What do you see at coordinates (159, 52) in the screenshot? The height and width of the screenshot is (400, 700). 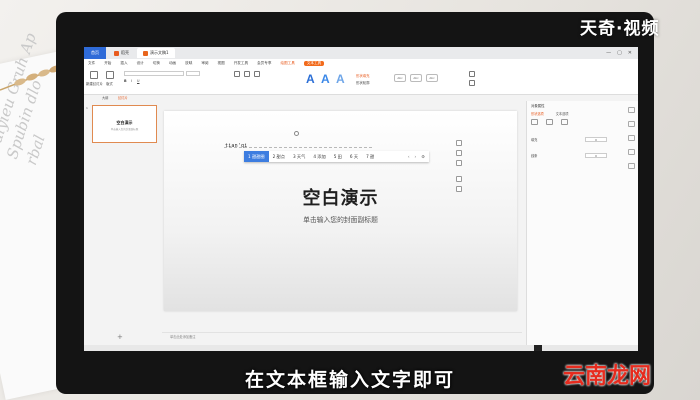 I see `tab-document-label: 演示文稿1` at bounding box center [159, 52].